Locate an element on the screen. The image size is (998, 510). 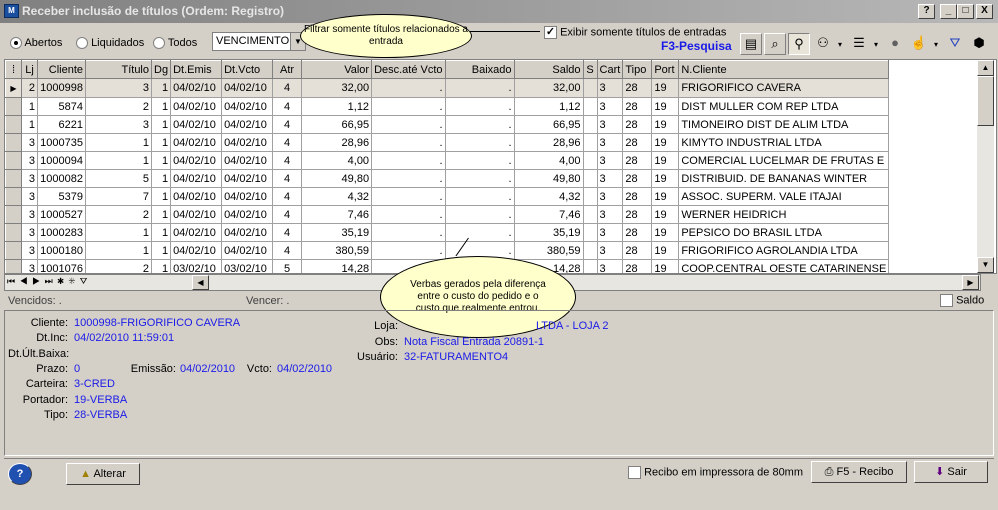
search-icon: ⌕ is located at coordinates (775, 44).